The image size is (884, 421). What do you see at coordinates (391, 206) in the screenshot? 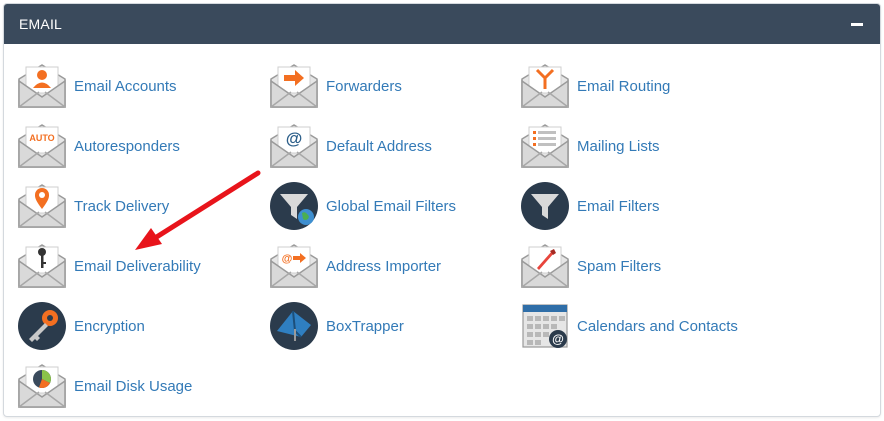
I see `global-email-filters-label: Global Email Filters` at bounding box center [391, 206].